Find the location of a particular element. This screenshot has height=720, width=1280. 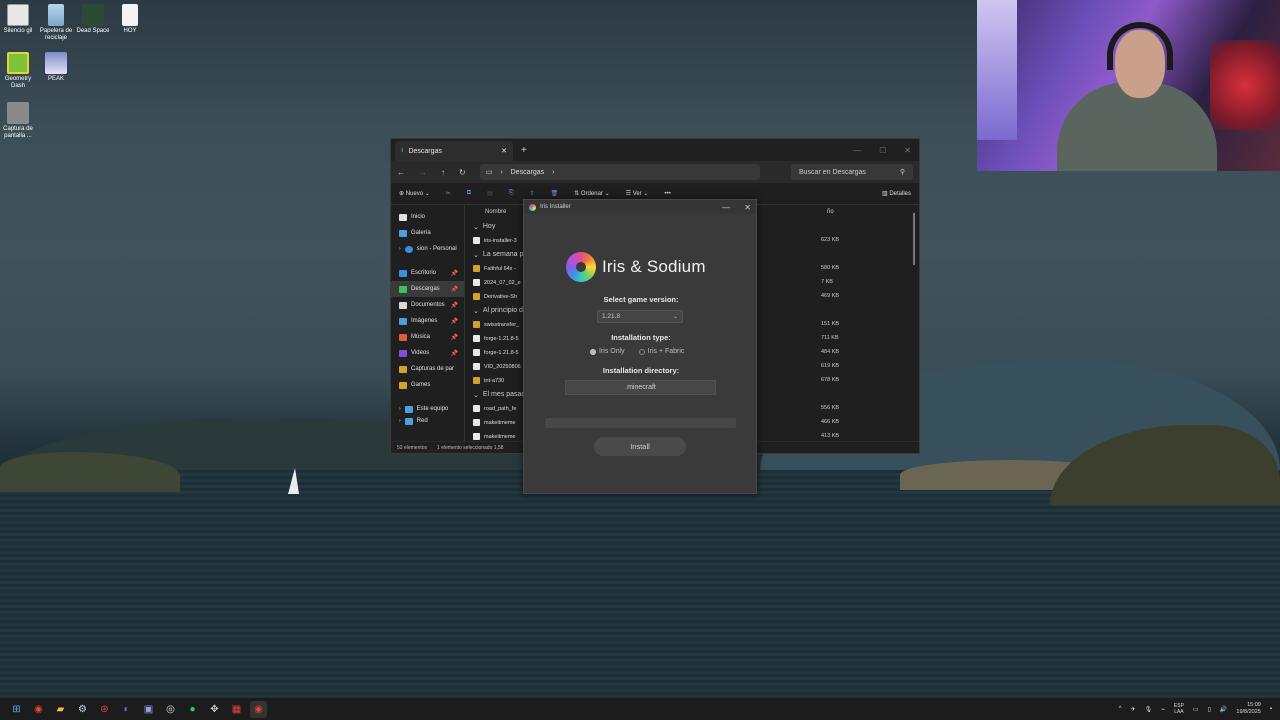

steam-icon: ⚙ is located at coordinates (82, 709).